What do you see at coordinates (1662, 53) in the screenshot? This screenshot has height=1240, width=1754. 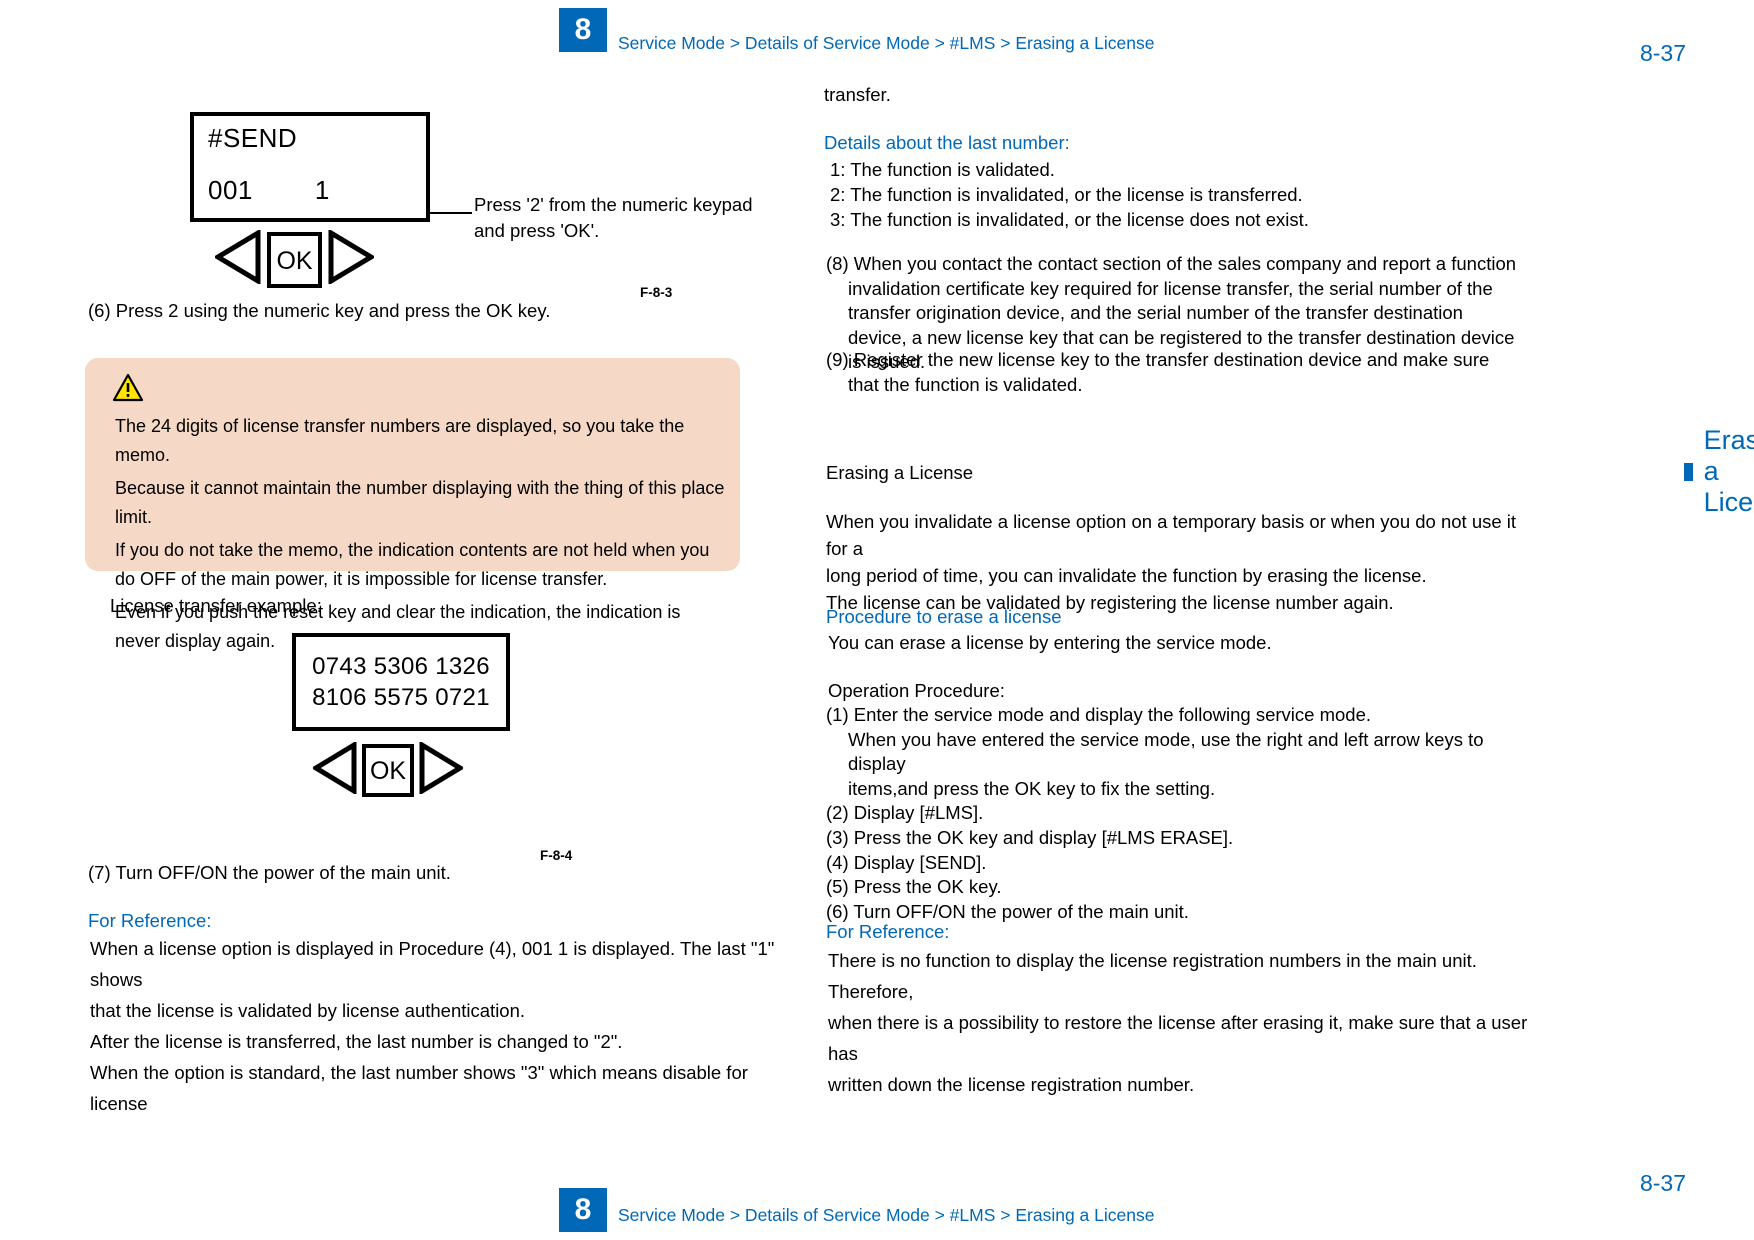 I see `page-number-top: 8-37` at bounding box center [1662, 53].